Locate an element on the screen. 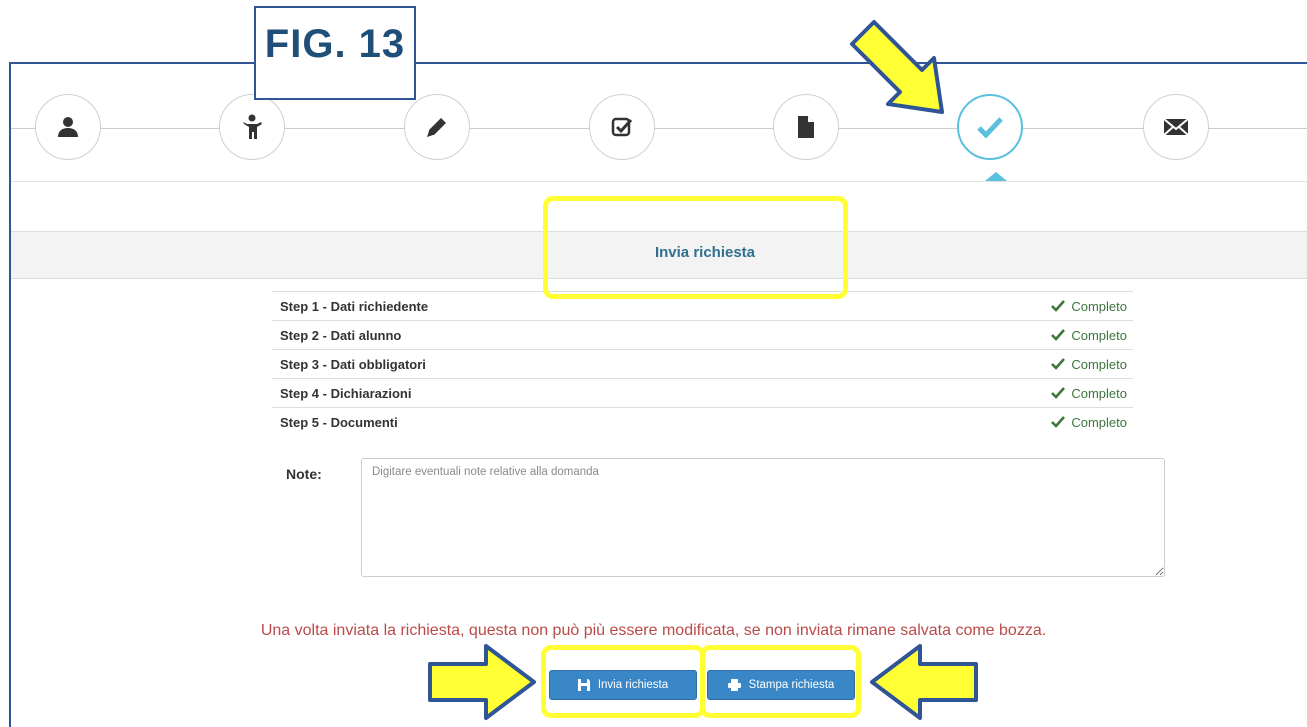 The image size is (1307, 727). annotation-arrow-left-icon is located at coordinates (924, 682).